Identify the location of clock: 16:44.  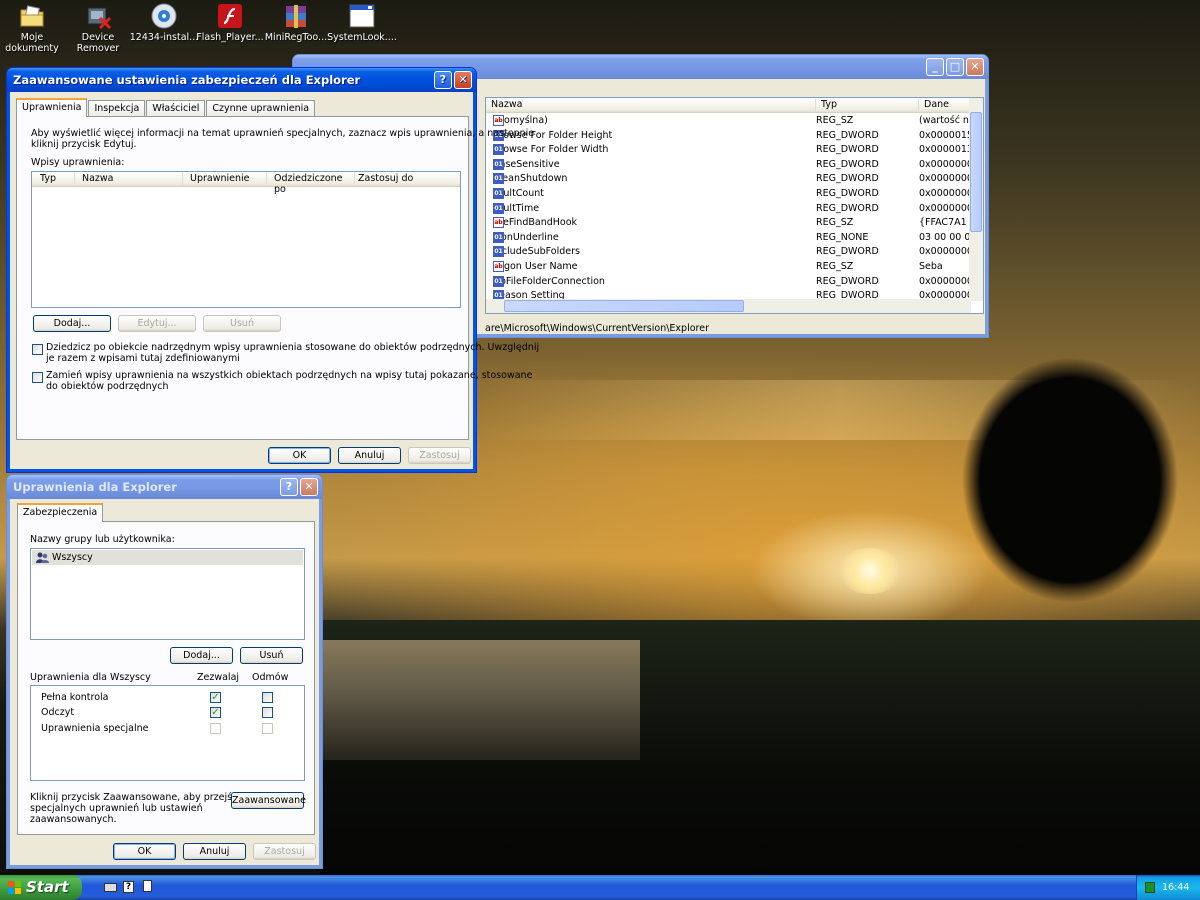
(1175, 887).